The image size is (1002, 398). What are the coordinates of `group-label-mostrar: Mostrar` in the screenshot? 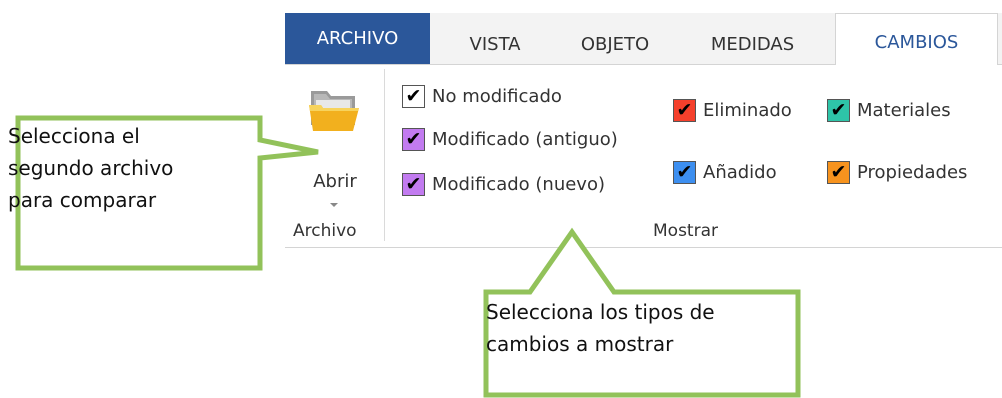 It's located at (685, 231).